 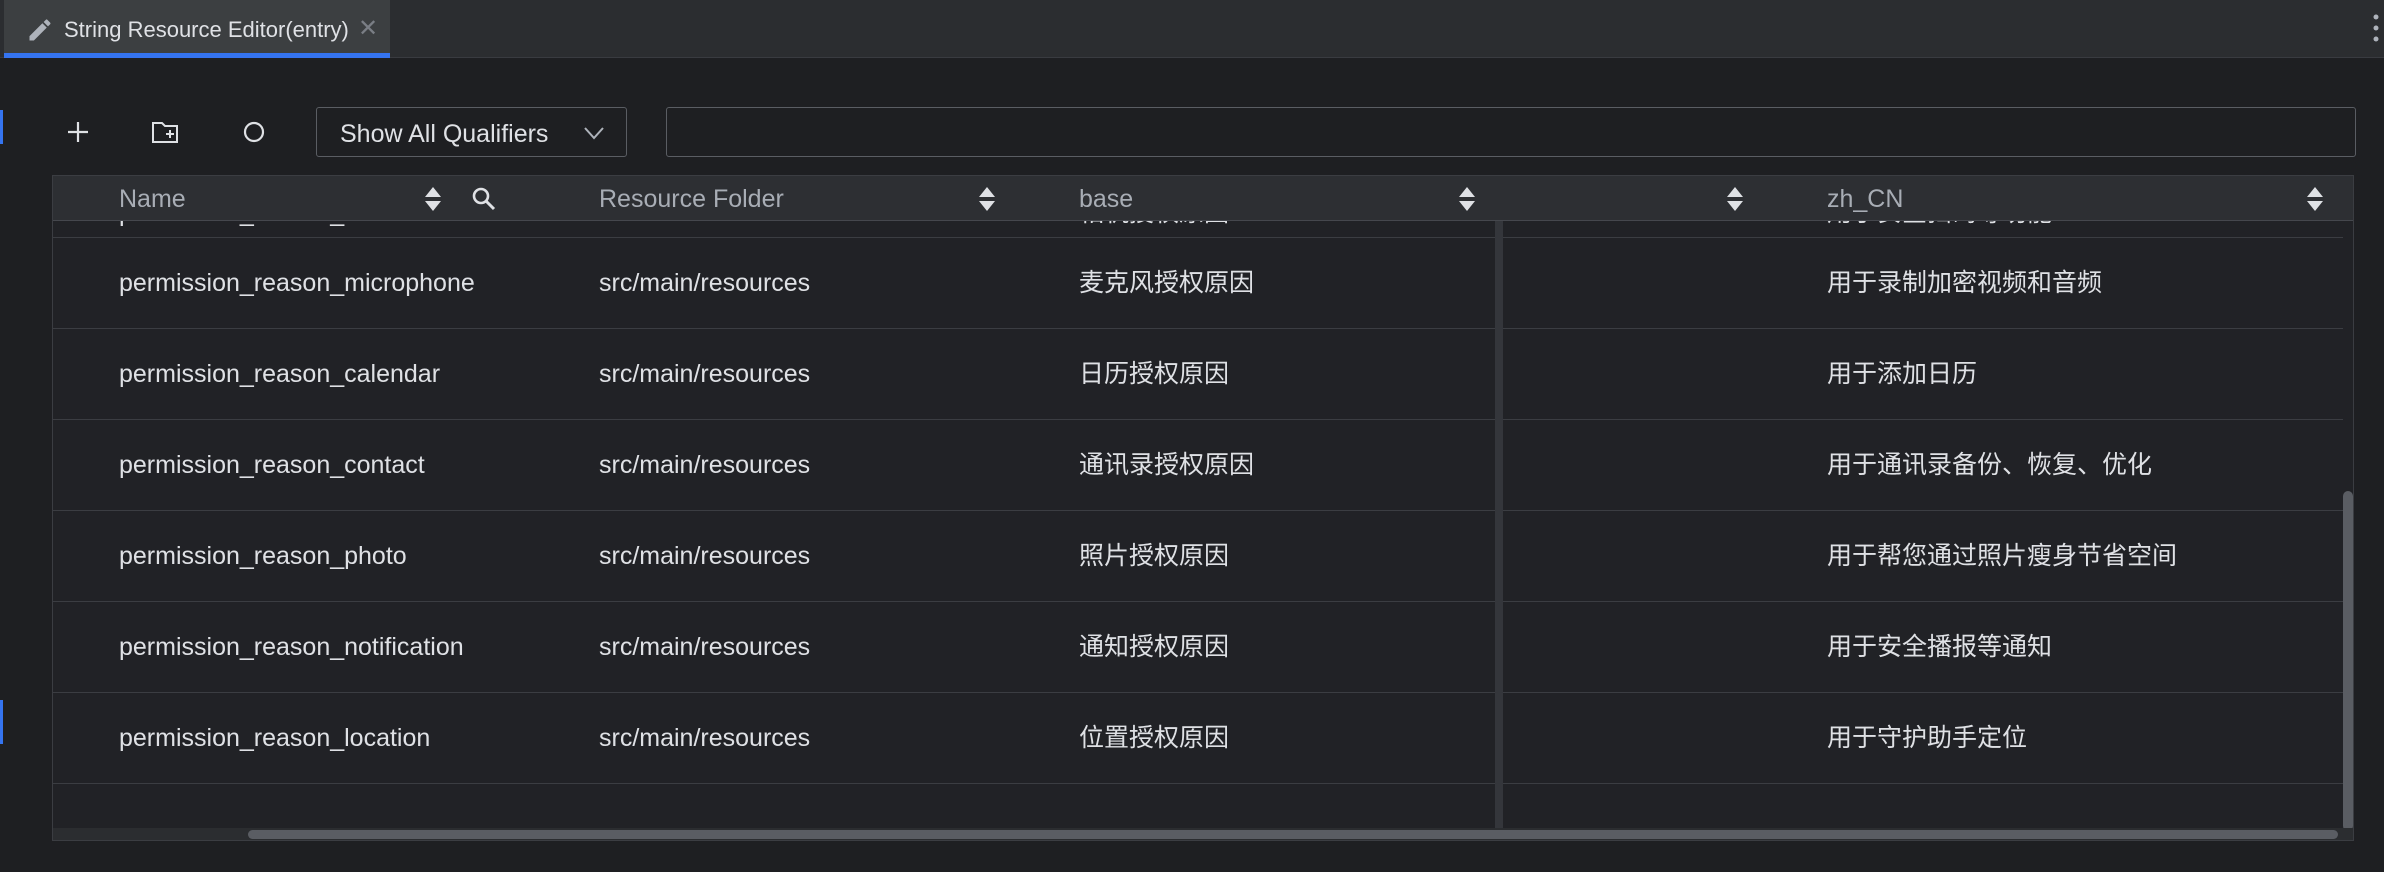 I want to click on qualifier-dropdown: Show All Qualifiers, so click(x=471, y=132).